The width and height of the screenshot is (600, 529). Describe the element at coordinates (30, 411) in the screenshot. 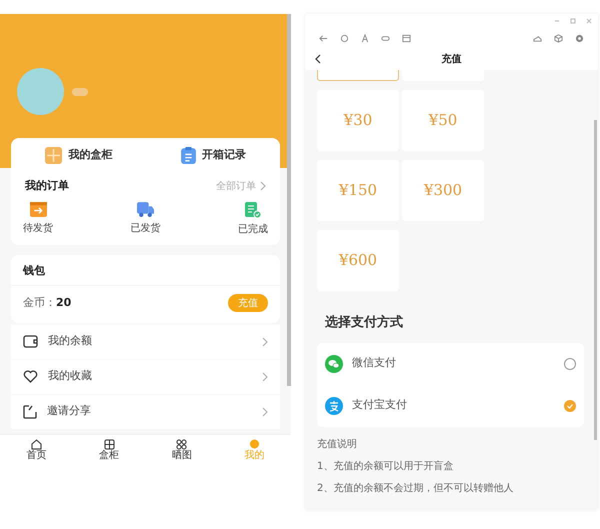

I see `share-icon` at that location.